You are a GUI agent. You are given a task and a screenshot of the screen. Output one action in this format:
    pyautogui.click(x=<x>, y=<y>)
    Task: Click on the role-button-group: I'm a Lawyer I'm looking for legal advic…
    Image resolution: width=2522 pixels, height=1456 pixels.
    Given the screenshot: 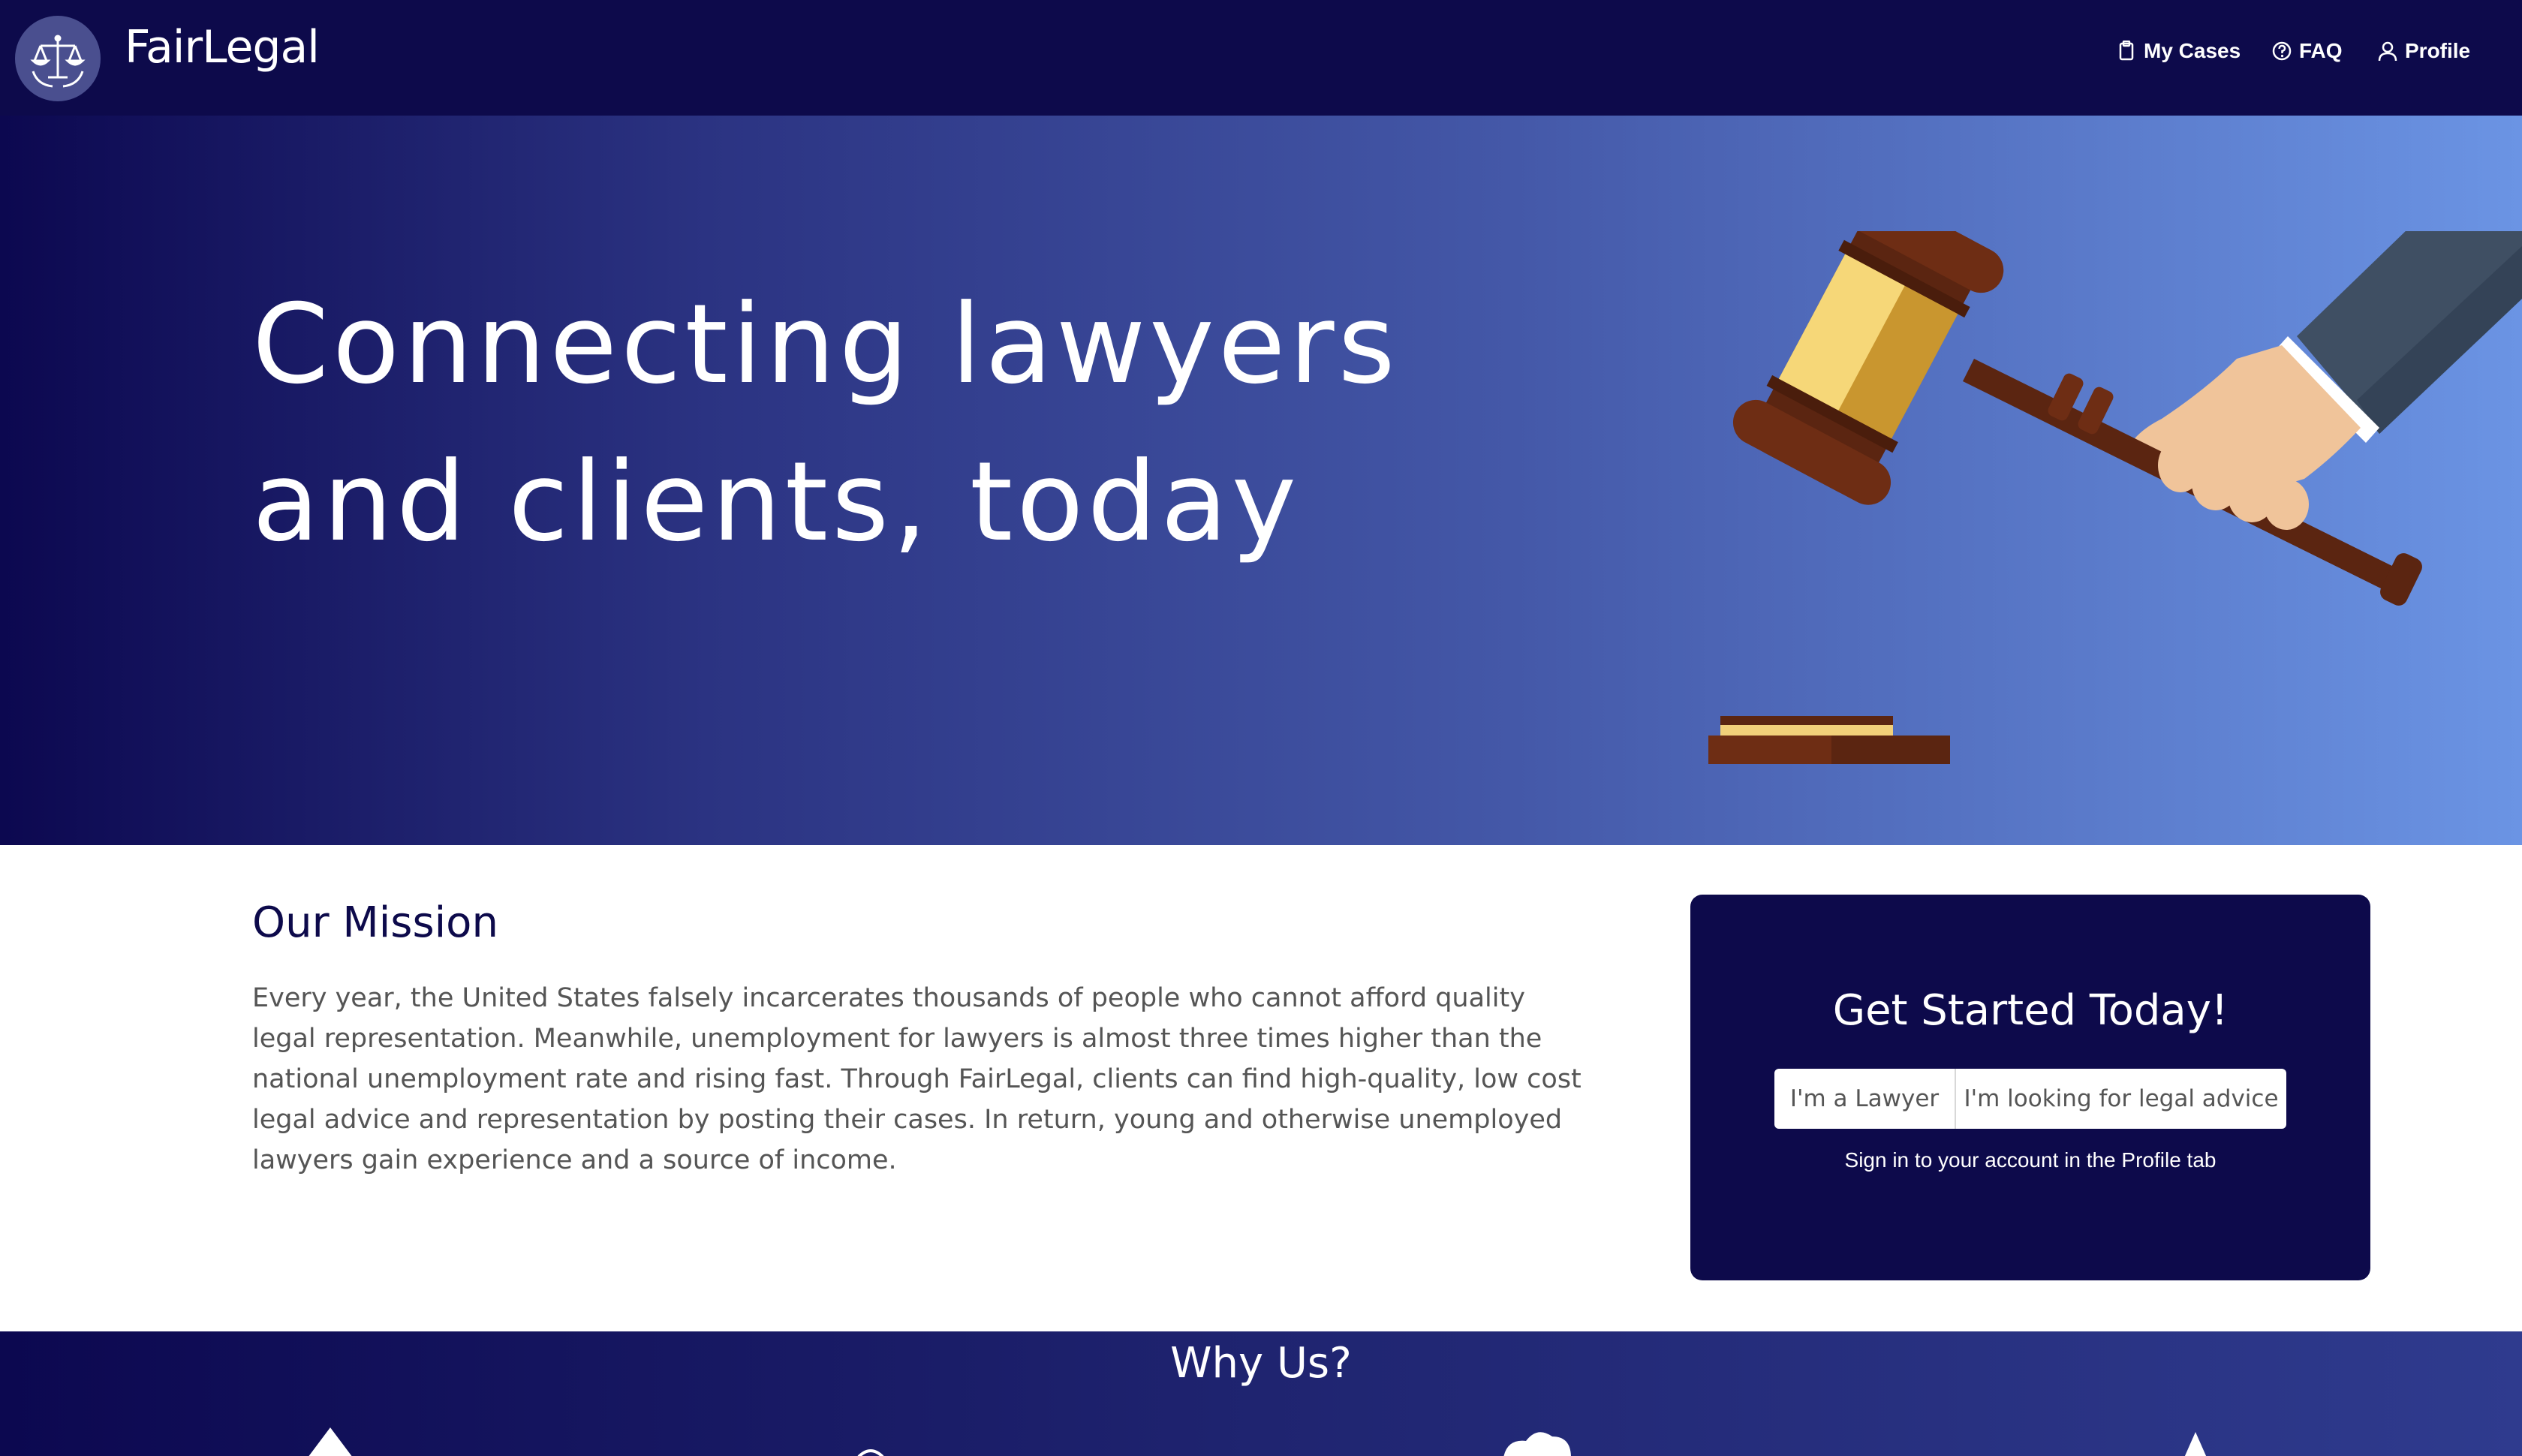 What is the action you would take?
    pyautogui.click(x=2030, y=1099)
    